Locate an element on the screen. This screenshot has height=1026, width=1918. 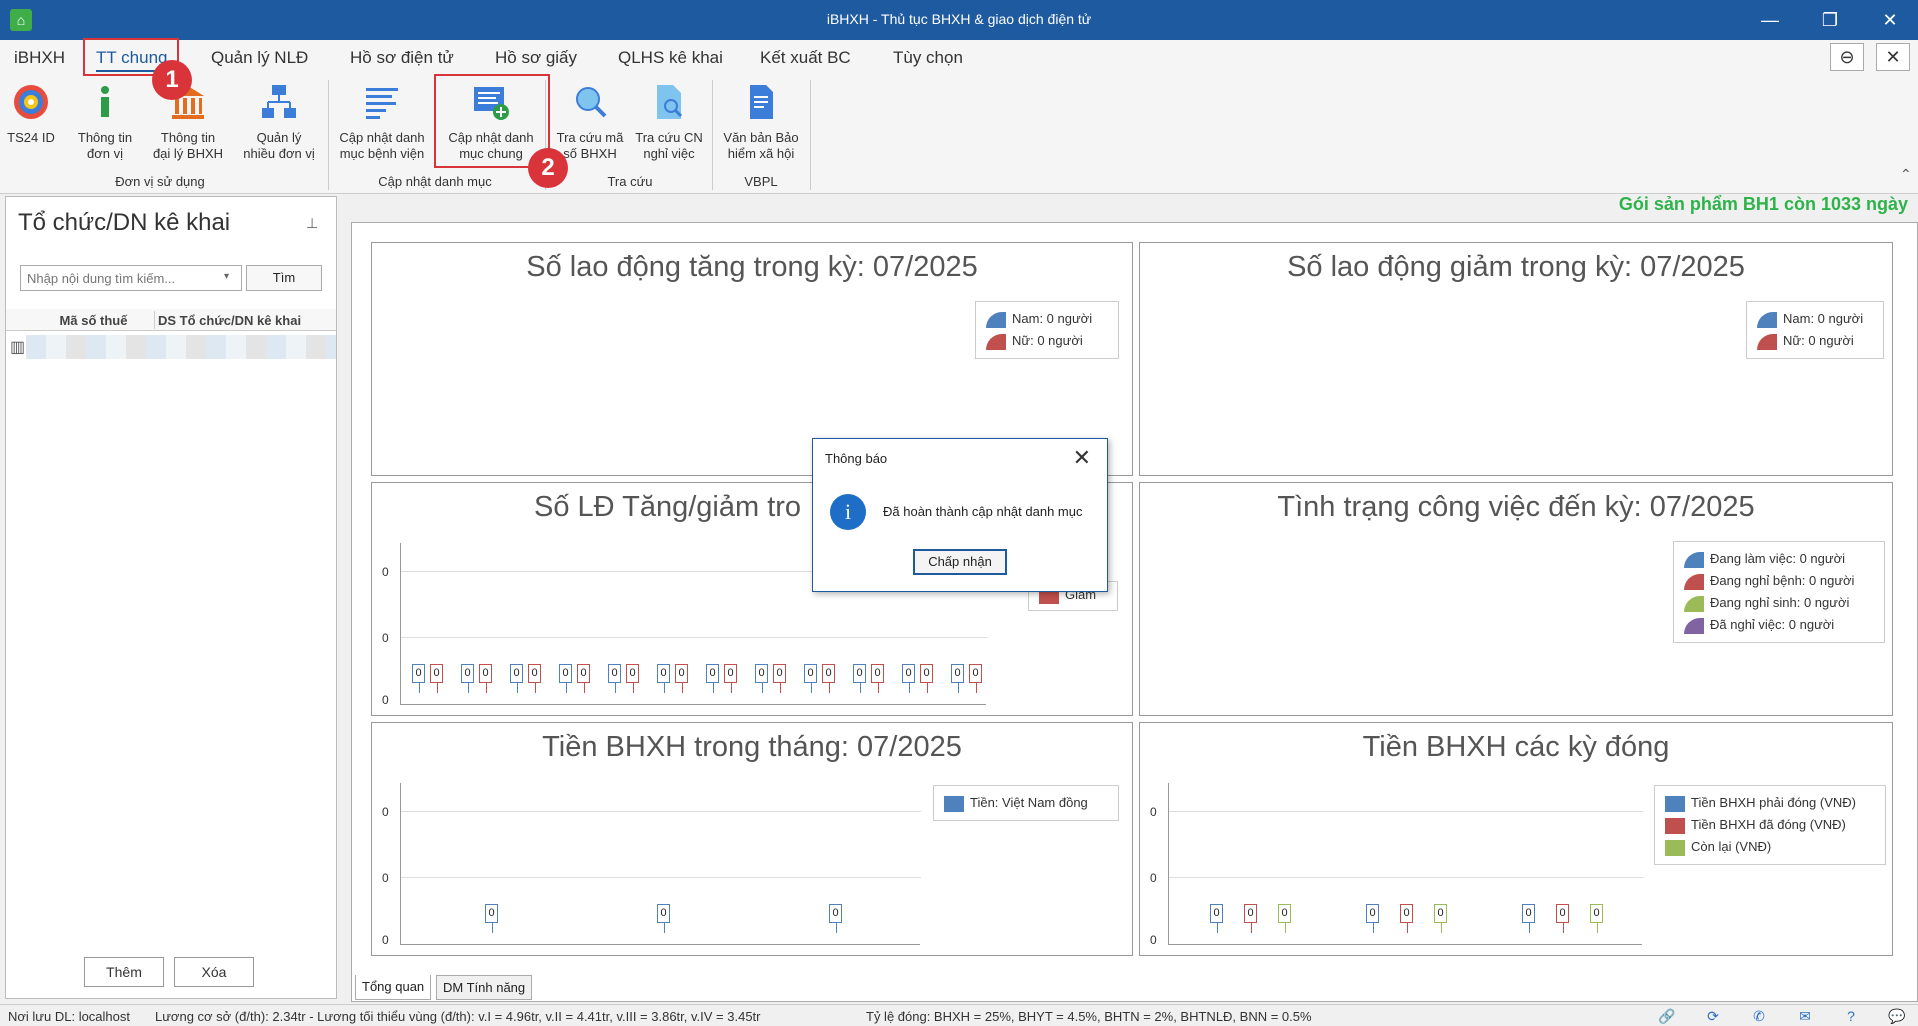
chart-legend: Nam: 0 người Nữ: 0 người is located at coordinates (1815, 330).